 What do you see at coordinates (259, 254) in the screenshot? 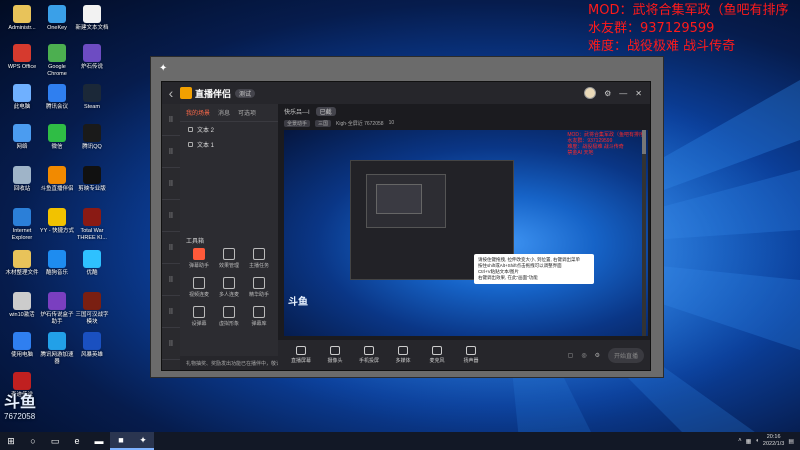
I see `tool-icon` at bounding box center [259, 254].